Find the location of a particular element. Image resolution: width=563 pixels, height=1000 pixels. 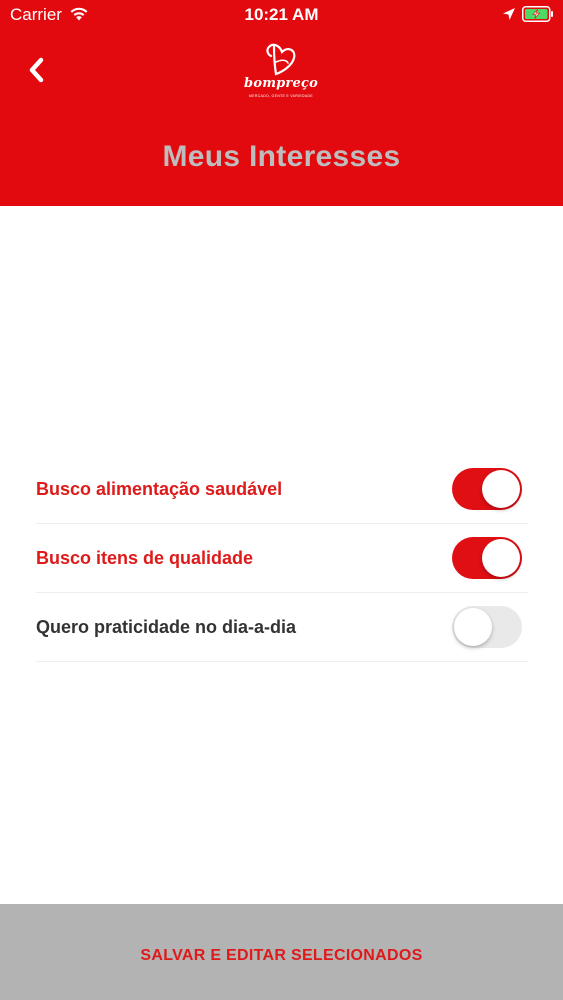

back-button is located at coordinates (36, 70).